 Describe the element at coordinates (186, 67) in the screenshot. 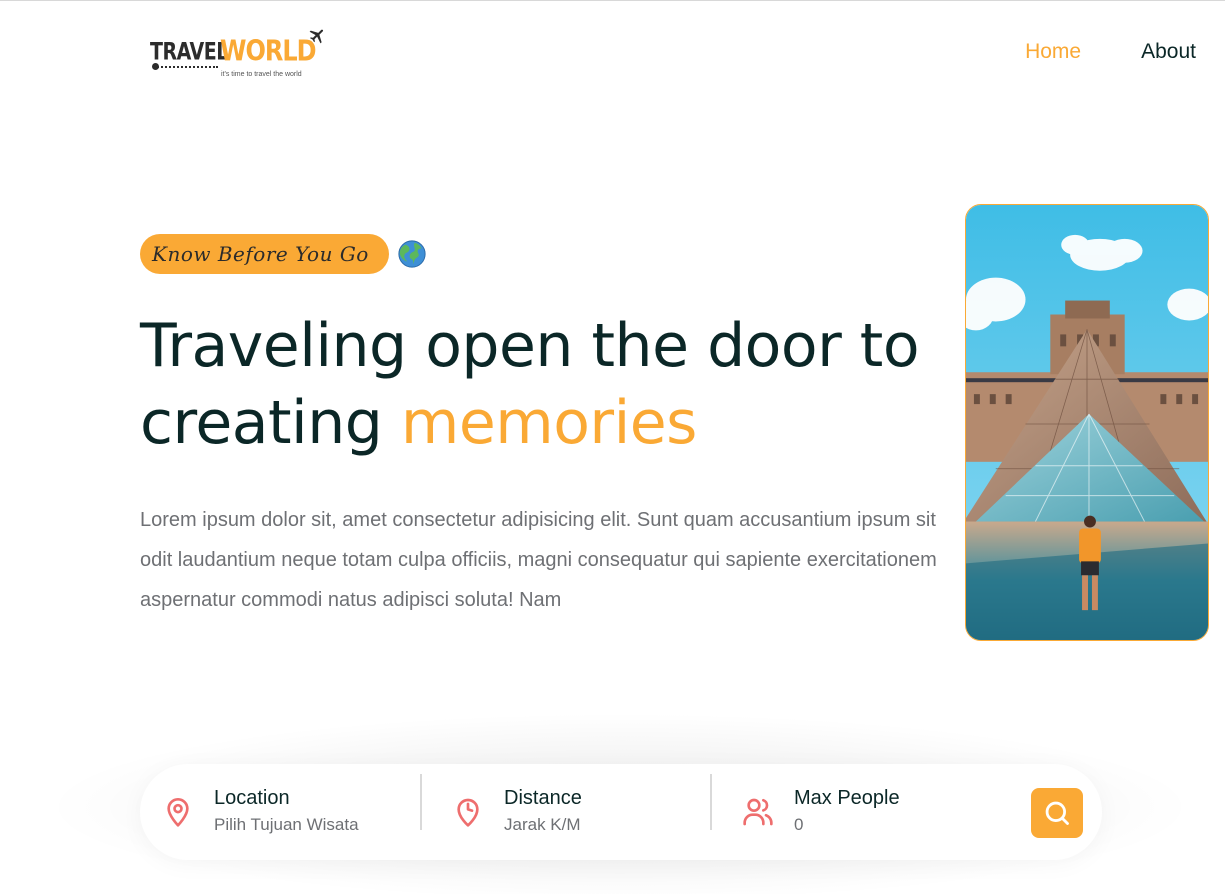

I see `logo-dotted-path` at that location.